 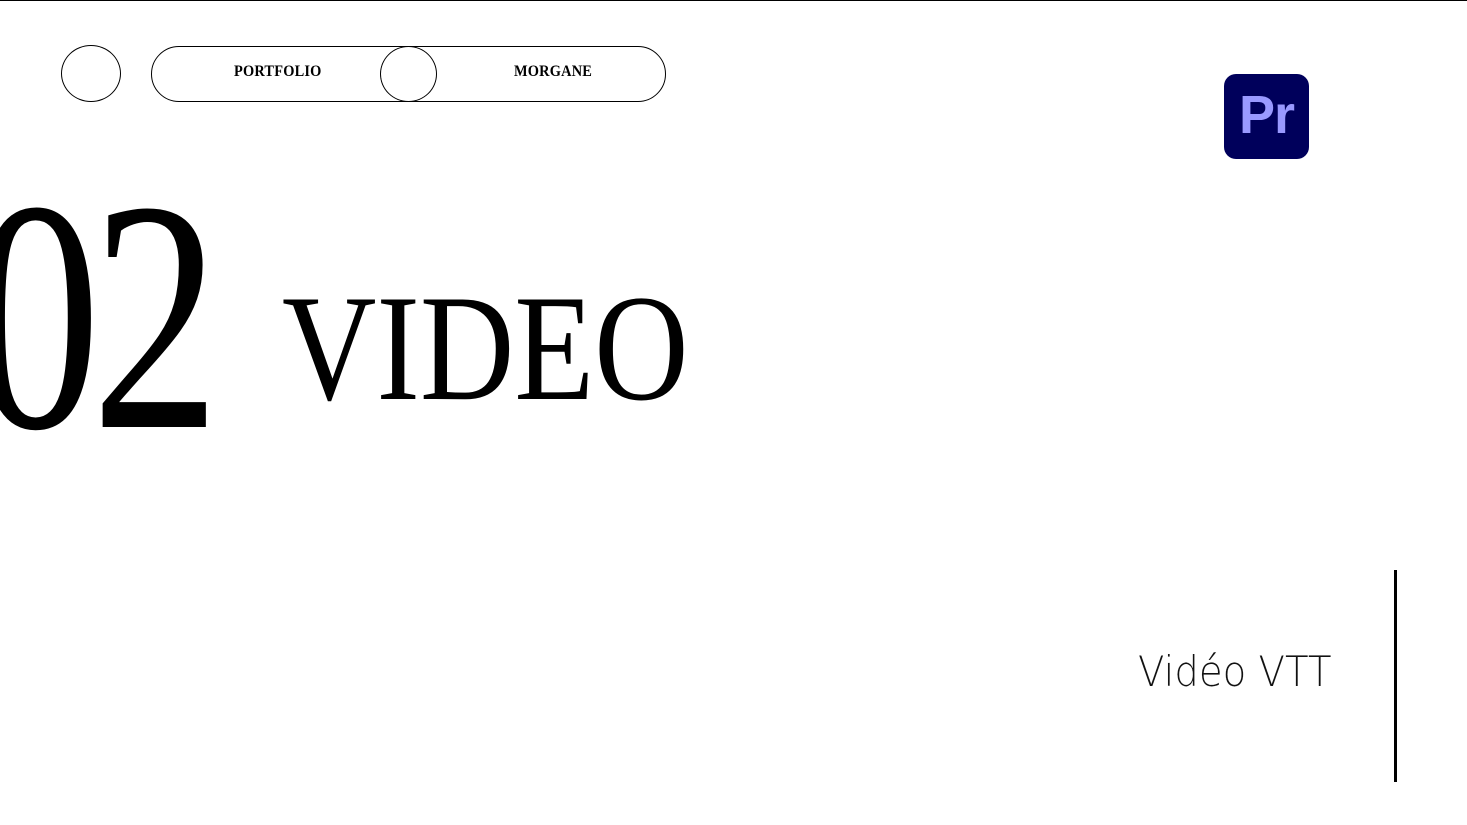 I want to click on top-rule, so click(x=733, y=0).